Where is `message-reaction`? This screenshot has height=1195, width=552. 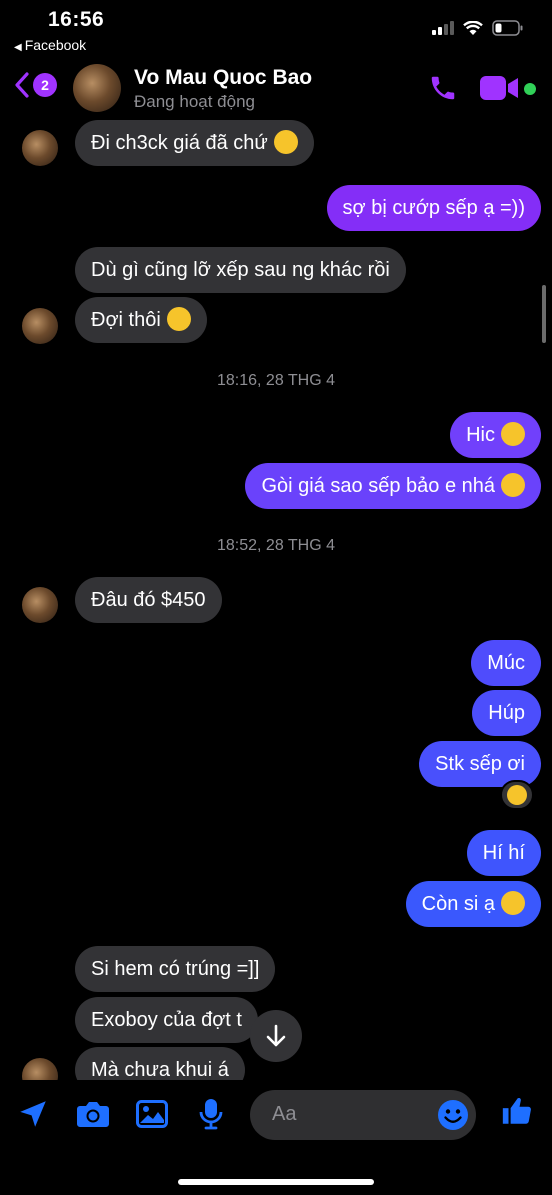 message-reaction is located at coordinates (517, 795).